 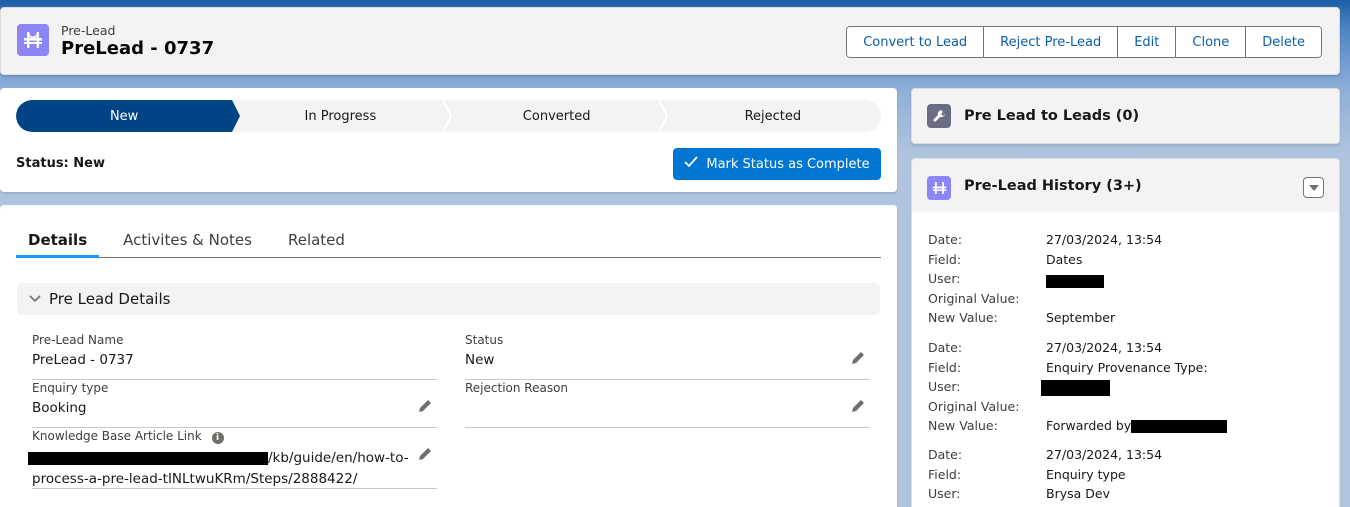 What do you see at coordinates (1081, 317) in the screenshot?
I see `new-value: September` at bounding box center [1081, 317].